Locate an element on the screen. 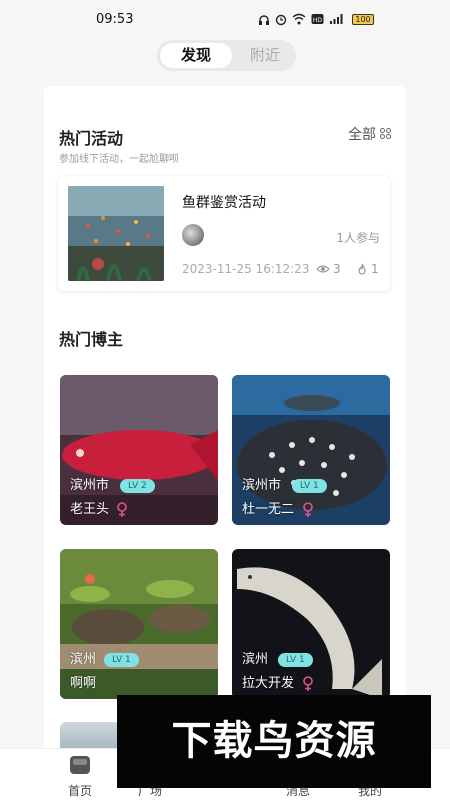 The height and width of the screenshot is (800, 450). blogger-name: 啊啊 is located at coordinates (83, 683).